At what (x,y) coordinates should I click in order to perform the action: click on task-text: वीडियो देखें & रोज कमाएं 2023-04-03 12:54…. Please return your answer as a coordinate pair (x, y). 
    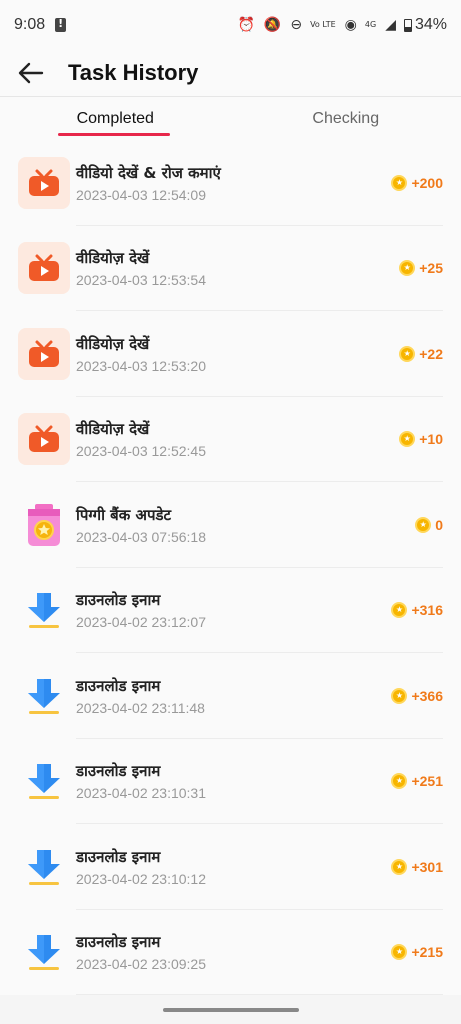
    Looking at the image, I should click on (233, 183).